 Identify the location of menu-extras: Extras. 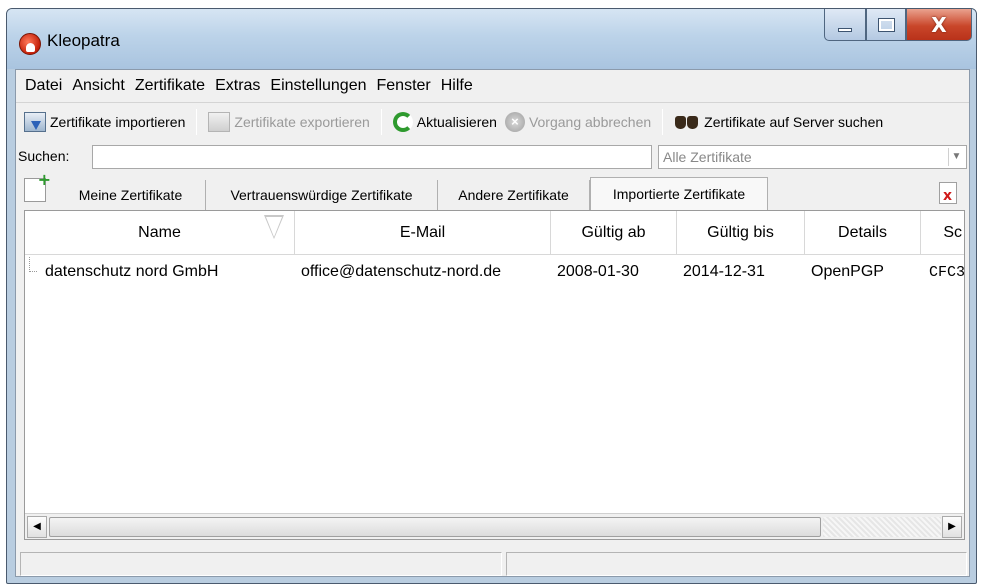
(237, 86).